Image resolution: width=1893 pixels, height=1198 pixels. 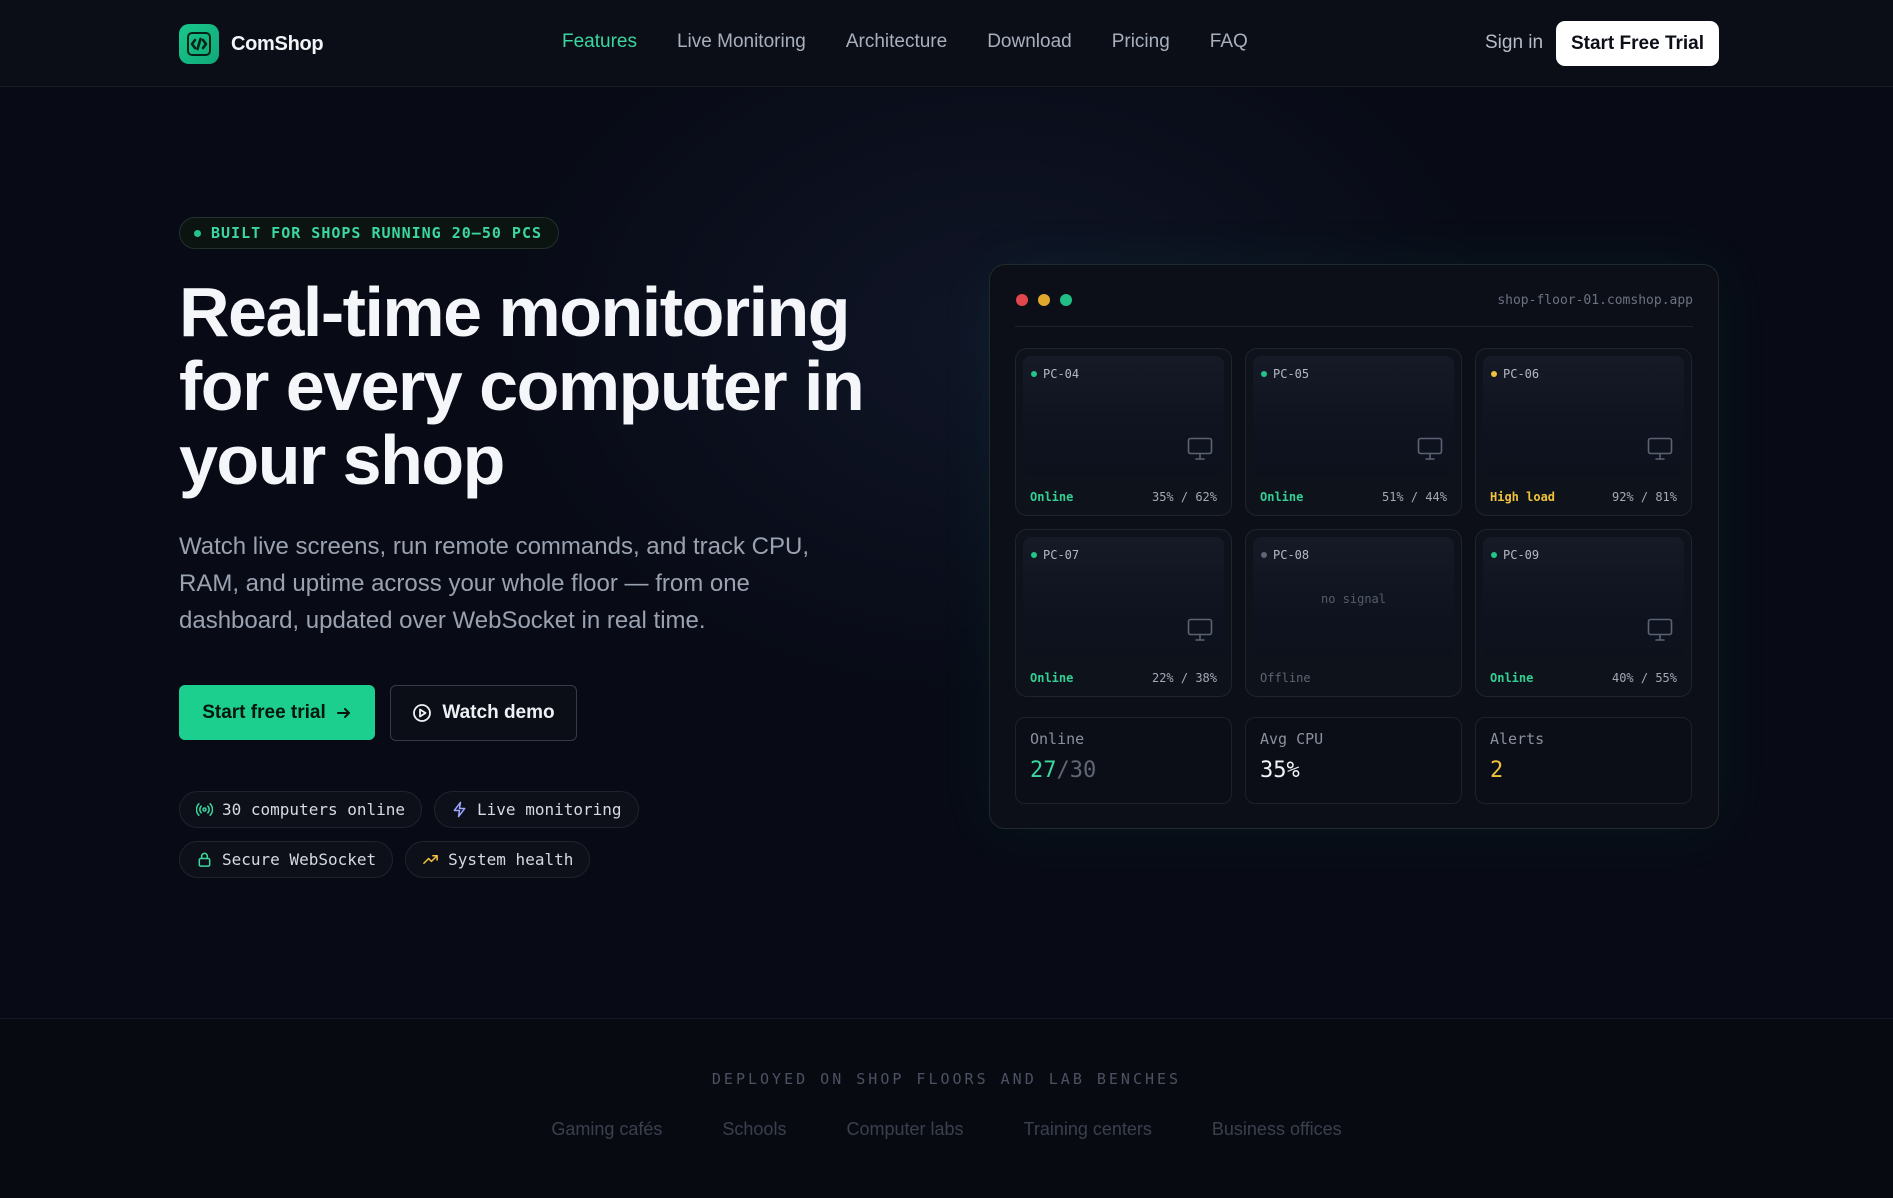 I want to click on hero-badge: BUILT FOR SHOPS RUNNING 20–50 PCS, so click(x=369, y=233).